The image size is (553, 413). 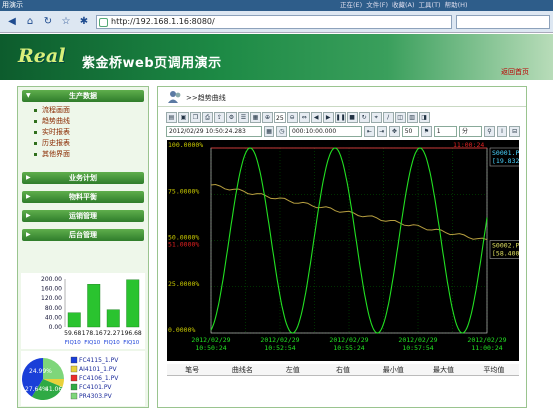 I want to click on export-icon: ⇪, so click(x=219, y=117).